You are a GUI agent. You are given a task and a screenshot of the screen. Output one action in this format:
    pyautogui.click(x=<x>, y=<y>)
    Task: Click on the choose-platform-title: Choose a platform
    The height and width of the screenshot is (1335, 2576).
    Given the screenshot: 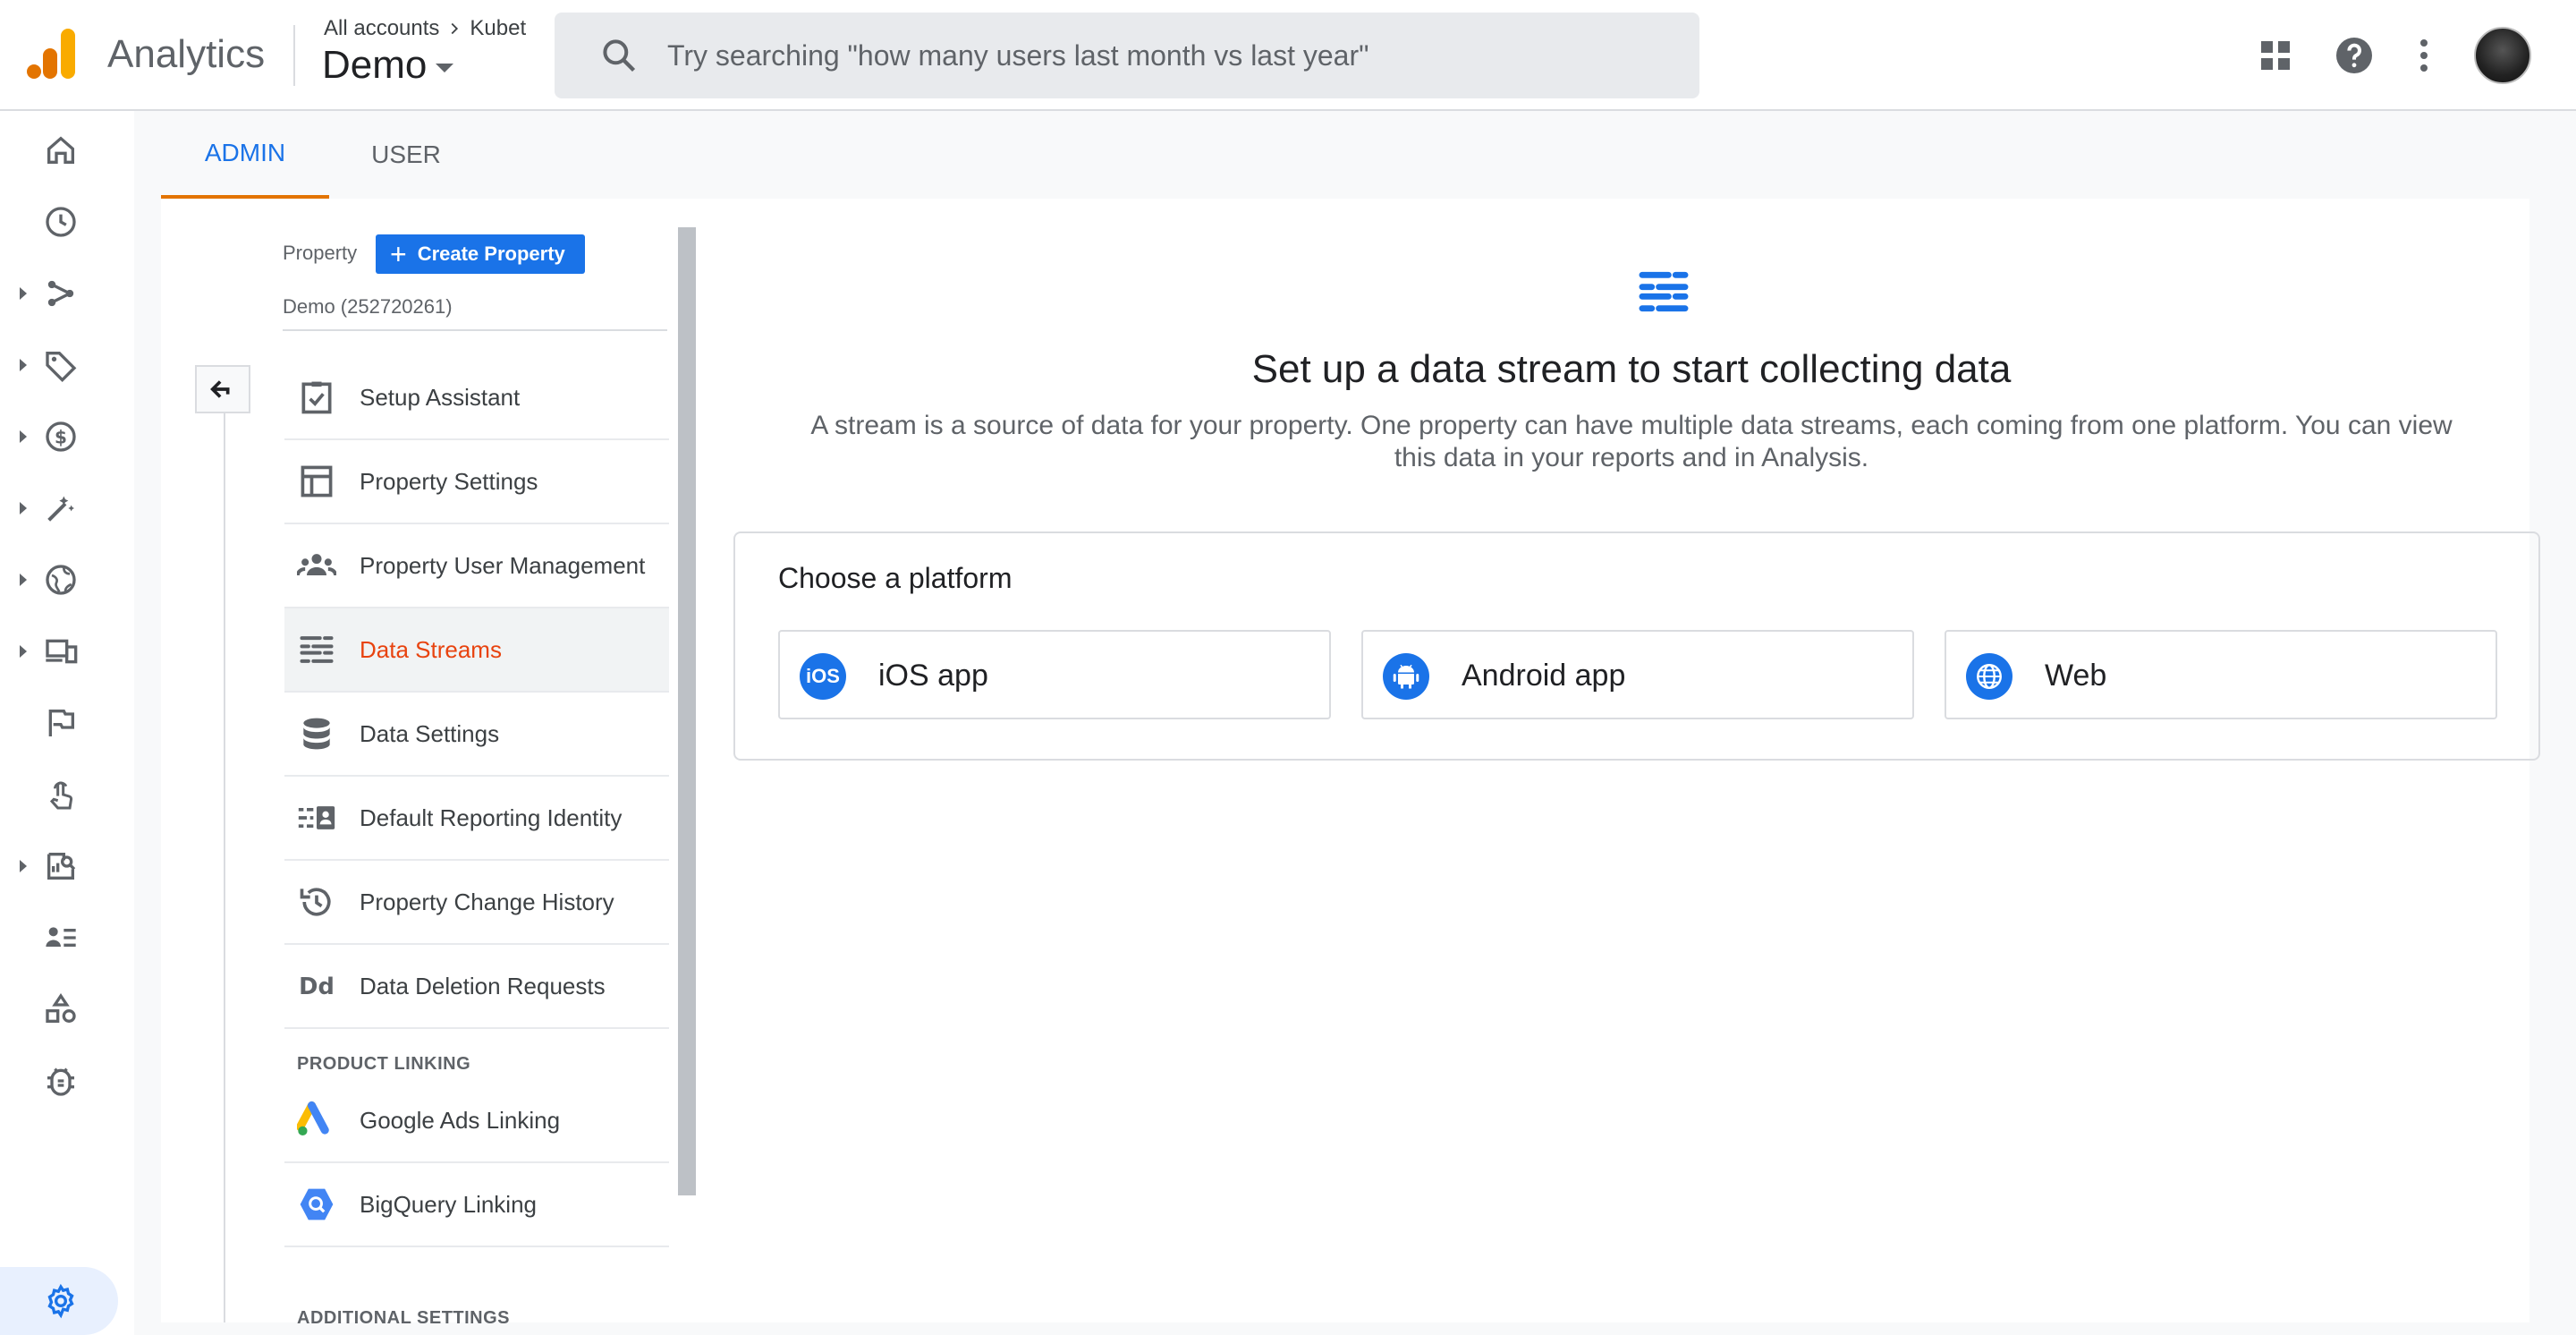 What is the action you would take?
    pyautogui.click(x=895, y=578)
    